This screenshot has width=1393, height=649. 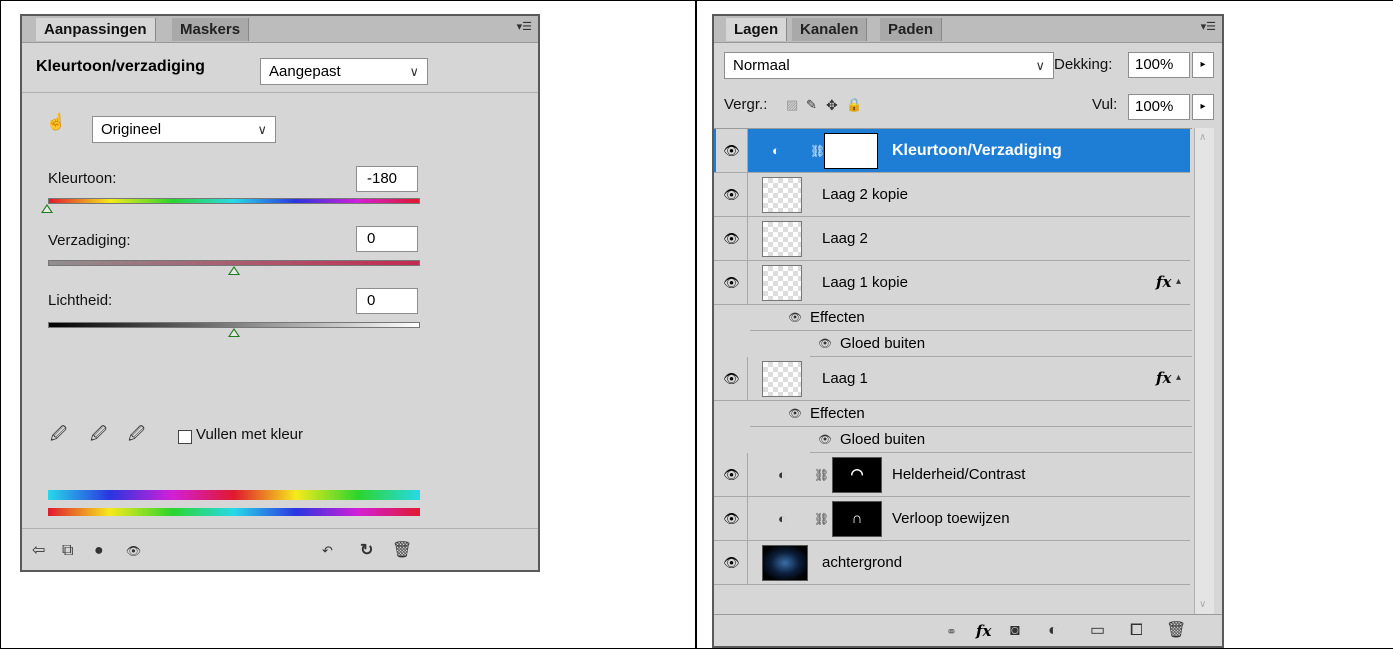 What do you see at coordinates (38, 551) in the screenshot?
I see `back-arrow-icon: ⇦` at bounding box center [38, 551].